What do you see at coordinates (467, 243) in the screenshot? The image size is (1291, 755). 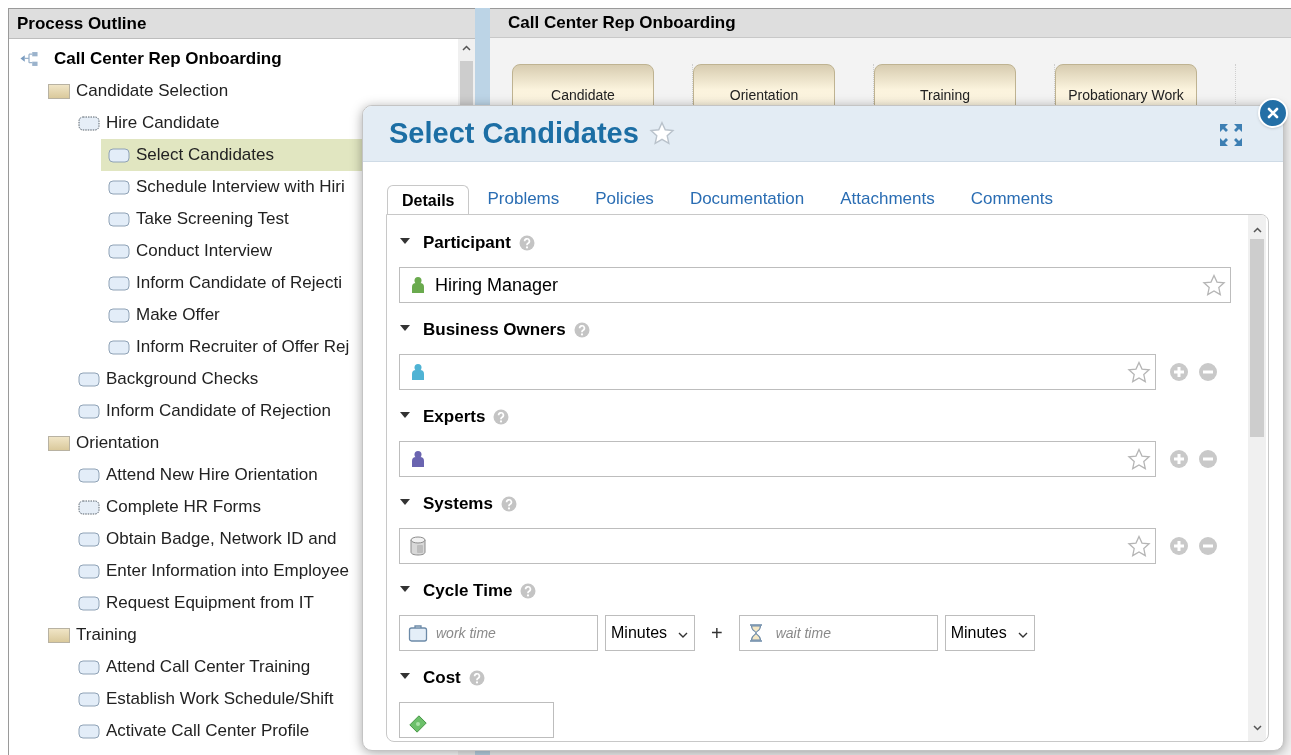 I see `section-label: Participant` at bounding box center [467, 243].